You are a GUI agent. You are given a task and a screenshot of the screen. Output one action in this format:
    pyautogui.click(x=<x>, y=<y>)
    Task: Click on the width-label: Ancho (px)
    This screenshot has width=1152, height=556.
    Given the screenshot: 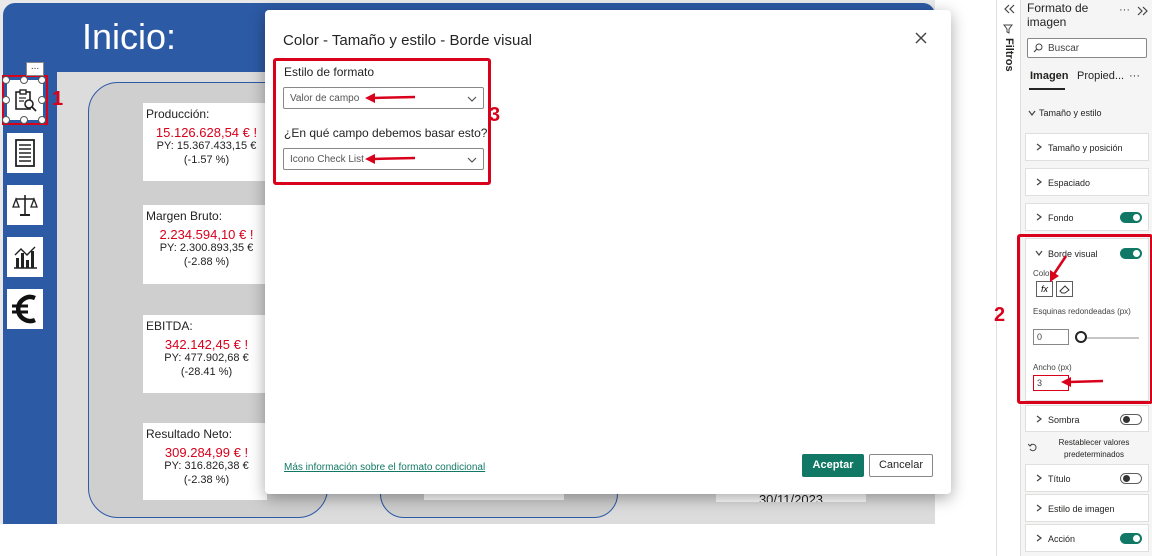 What is the action you would take?
    pyautogui.click(x=1052, y=367)
    